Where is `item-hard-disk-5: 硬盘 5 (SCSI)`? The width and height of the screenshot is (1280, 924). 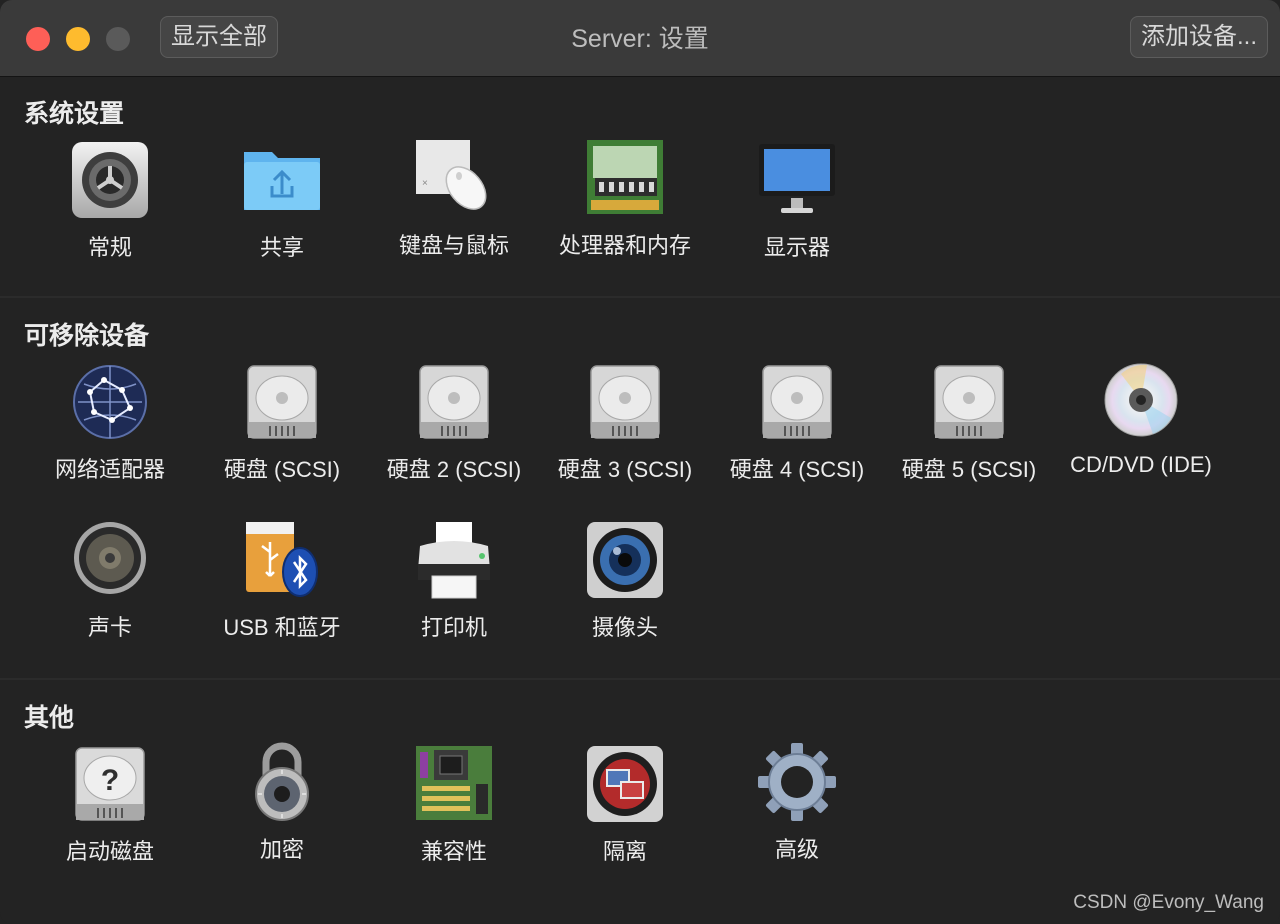
item-hard-disk-5: 硬盘 5 (SCSI) is located at coordinates (969, 432).